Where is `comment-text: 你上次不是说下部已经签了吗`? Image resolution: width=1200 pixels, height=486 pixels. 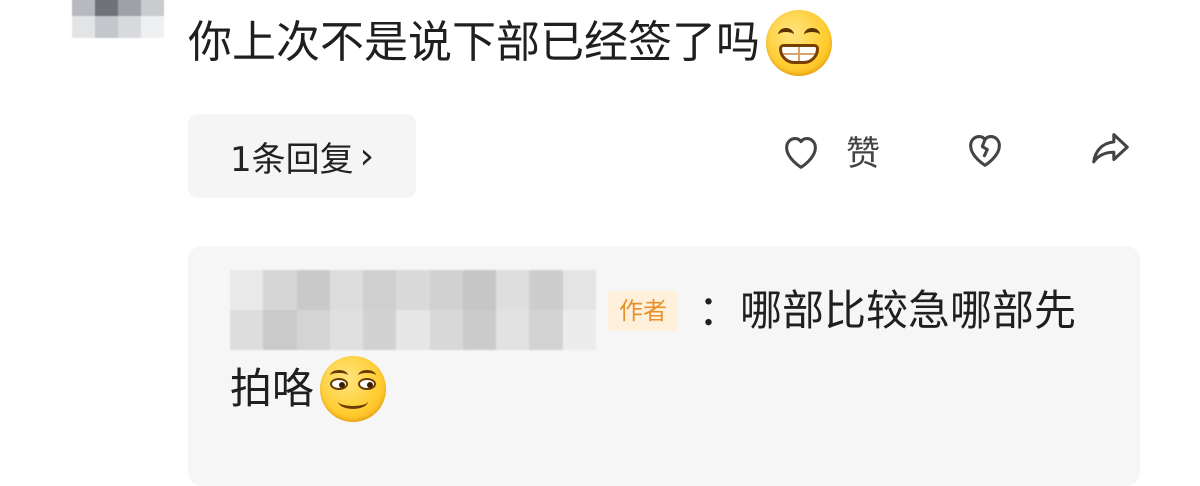
comment-text: 你上次不是说下部已经签了吗 is located at coordinates (510, 43).